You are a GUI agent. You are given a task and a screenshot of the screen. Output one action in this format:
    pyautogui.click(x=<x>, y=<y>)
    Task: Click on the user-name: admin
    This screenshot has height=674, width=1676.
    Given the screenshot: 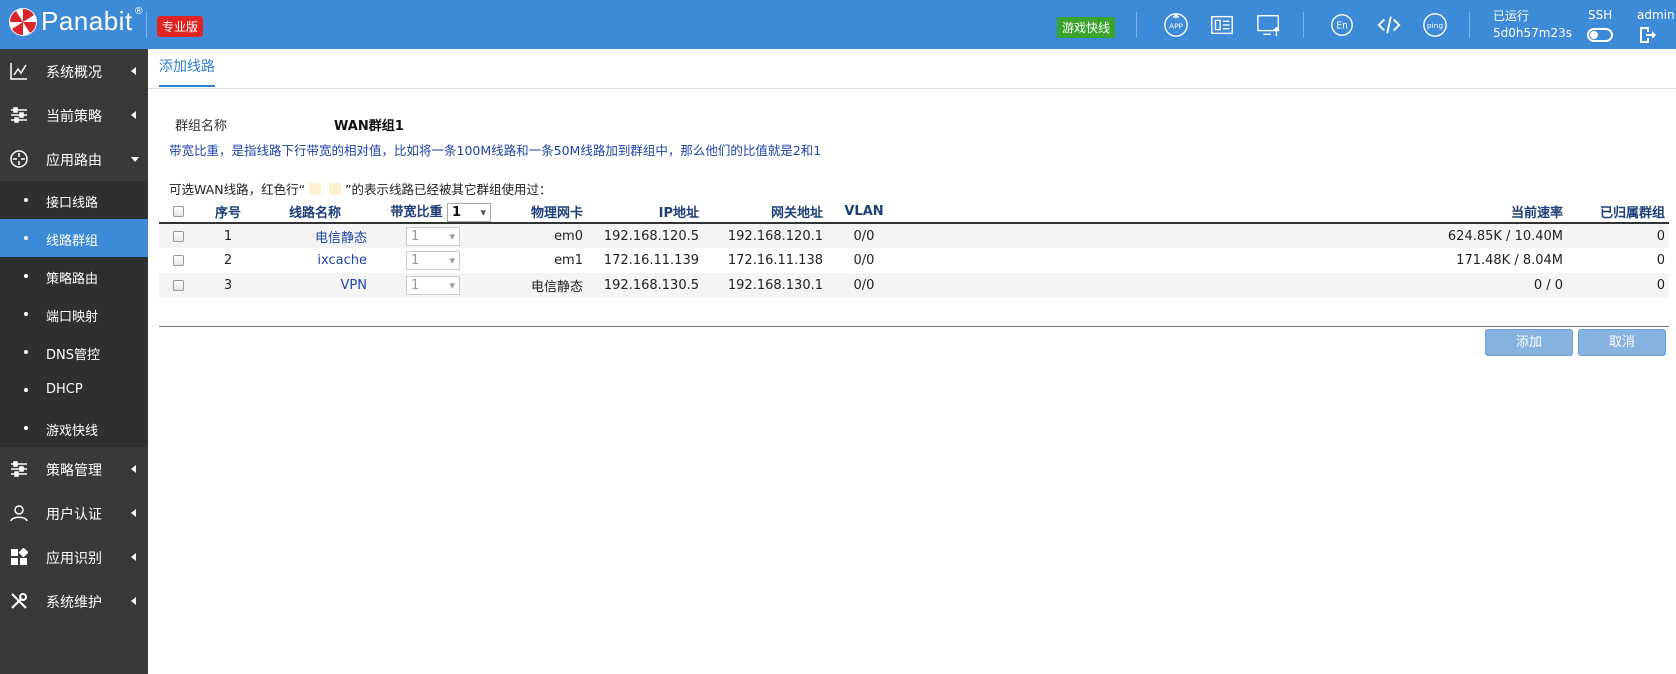 What is the action you would take?
    pyautogui.click(x=1656, y=15)
    